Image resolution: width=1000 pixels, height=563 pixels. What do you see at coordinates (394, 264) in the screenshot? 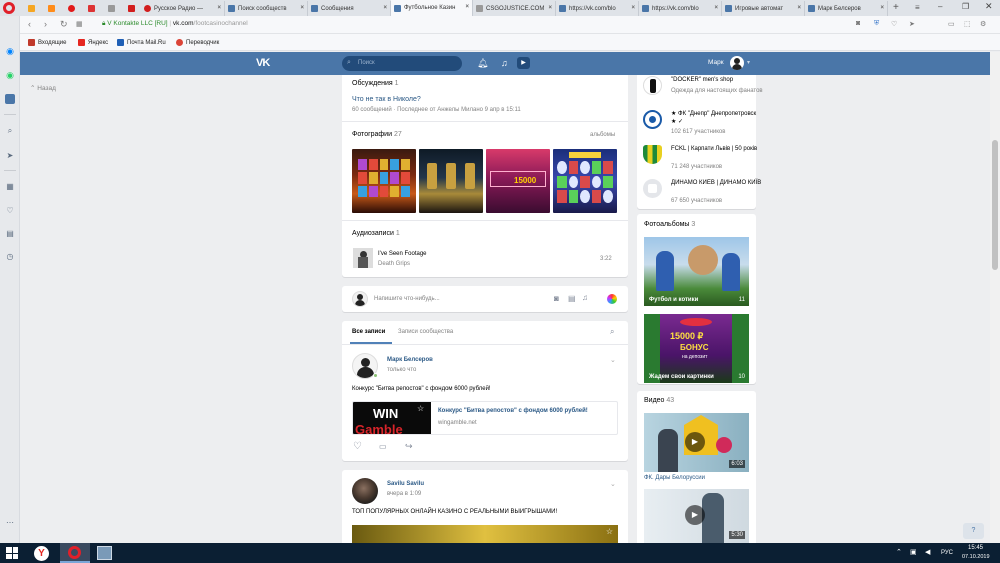
I see `audio-artist: Death Grips` at bounding box center [394, 264].